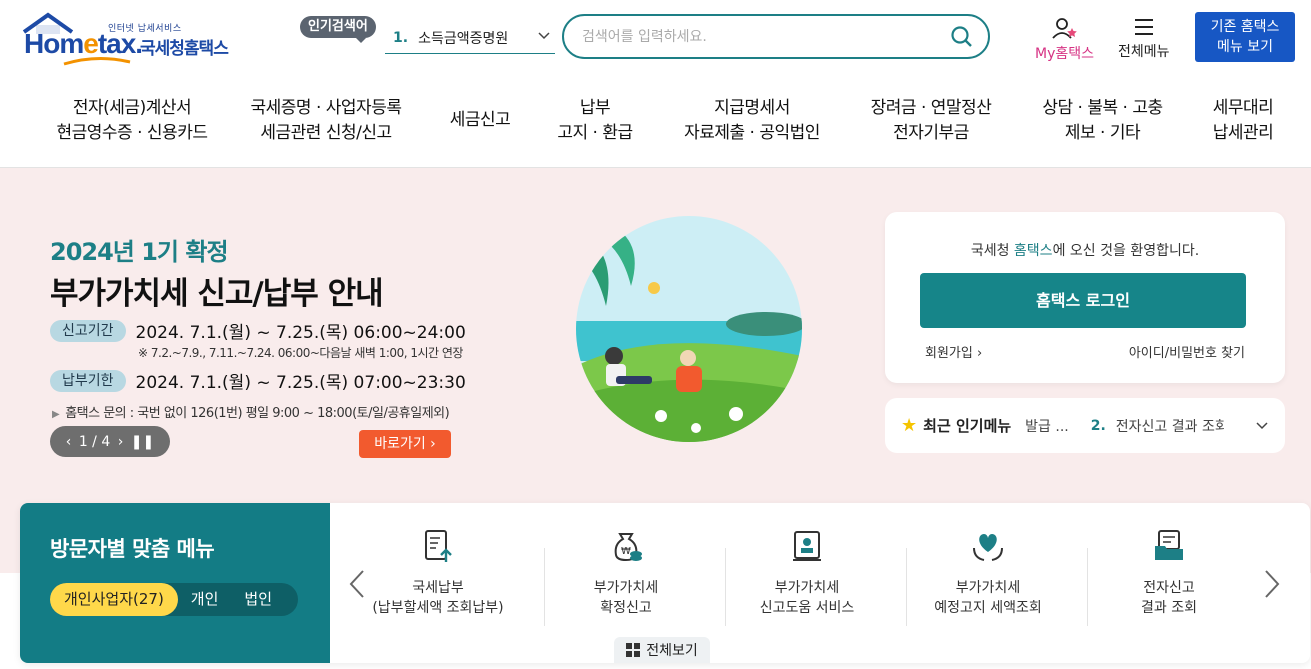 Image resolution: width=1311 pixels, height=669 pixels. What do you see at coordinates (988, 547) in the screenshot?
I see `heart-hands-icon` at bounding box center [988, 547].